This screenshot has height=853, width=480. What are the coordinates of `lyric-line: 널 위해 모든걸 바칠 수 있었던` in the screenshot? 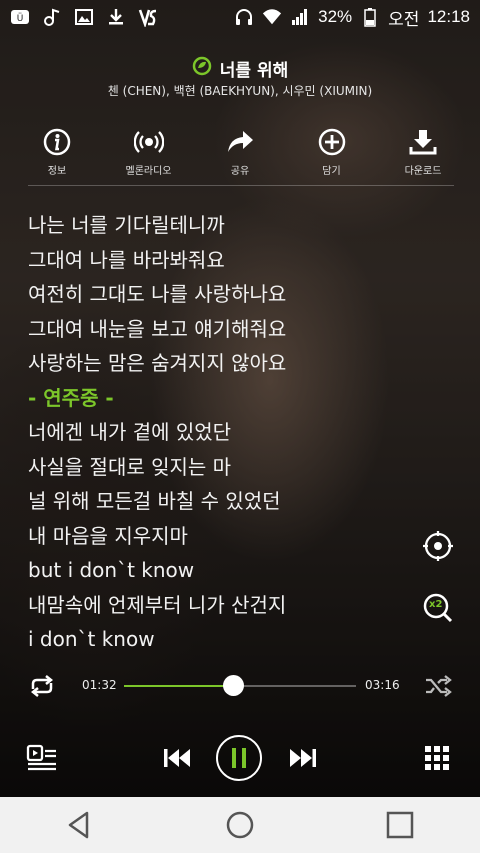 It's located at (154, 501).